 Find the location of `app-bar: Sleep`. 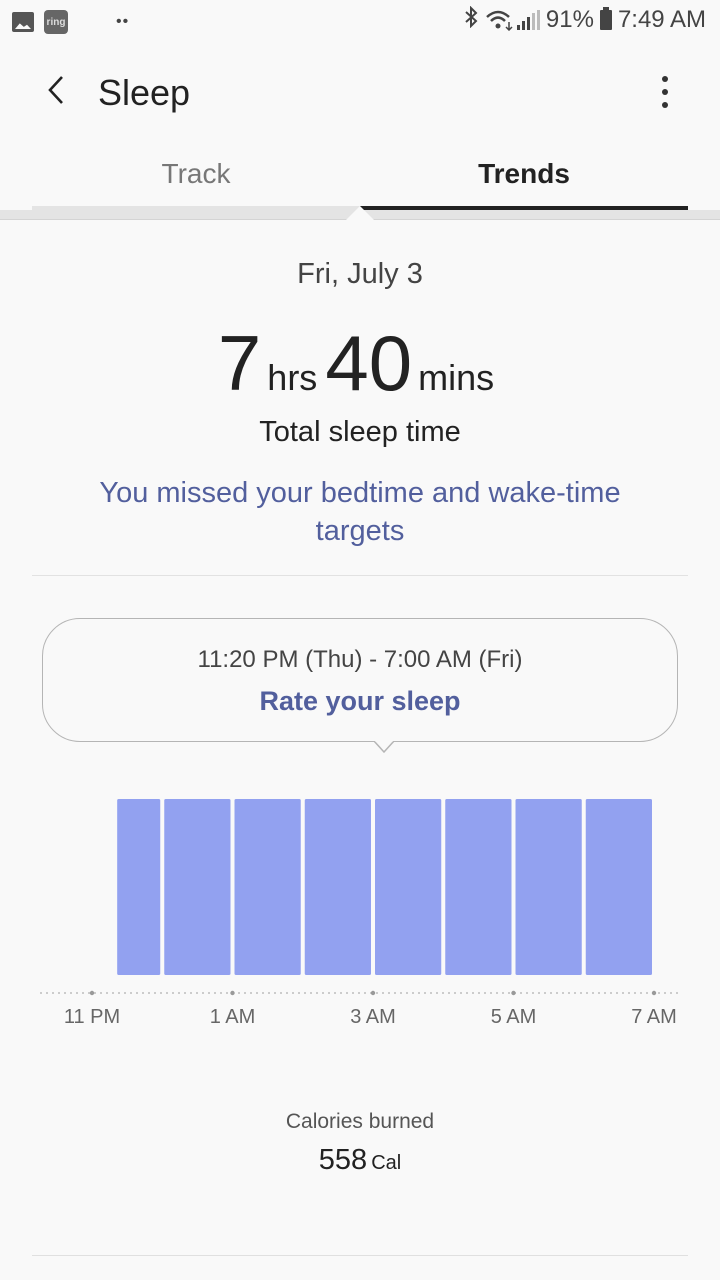

app-bar: Sleep is located at coordinates (360, 92).